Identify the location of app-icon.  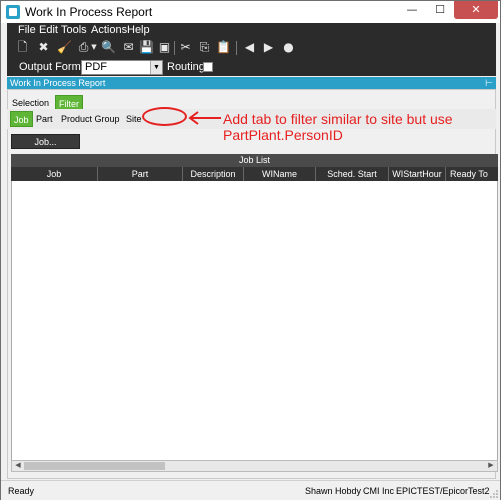
(13, 12).